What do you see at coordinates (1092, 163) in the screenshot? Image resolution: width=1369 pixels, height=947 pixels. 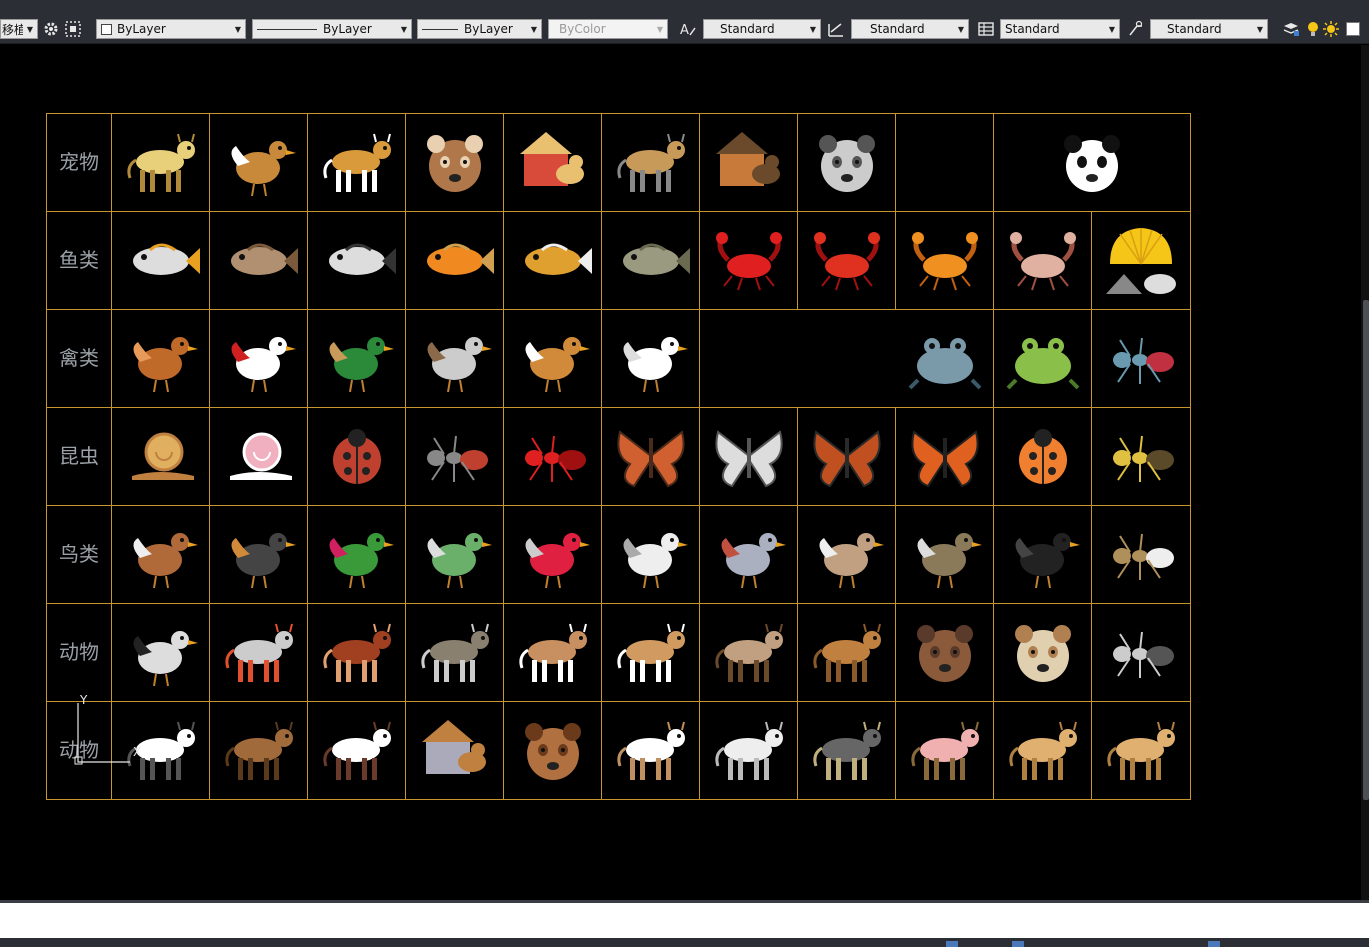 I see `panda-icon` at bounding box center [1092, 163].